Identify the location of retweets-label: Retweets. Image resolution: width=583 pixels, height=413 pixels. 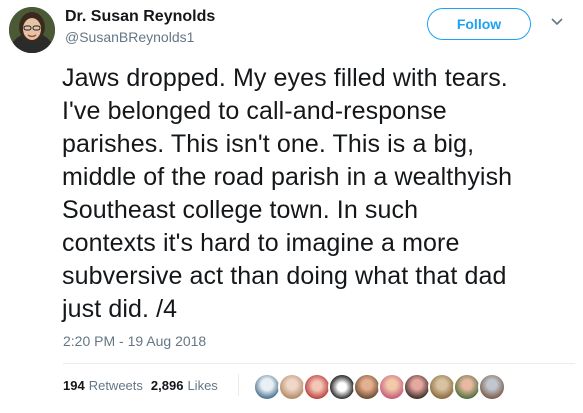
(115, 385).